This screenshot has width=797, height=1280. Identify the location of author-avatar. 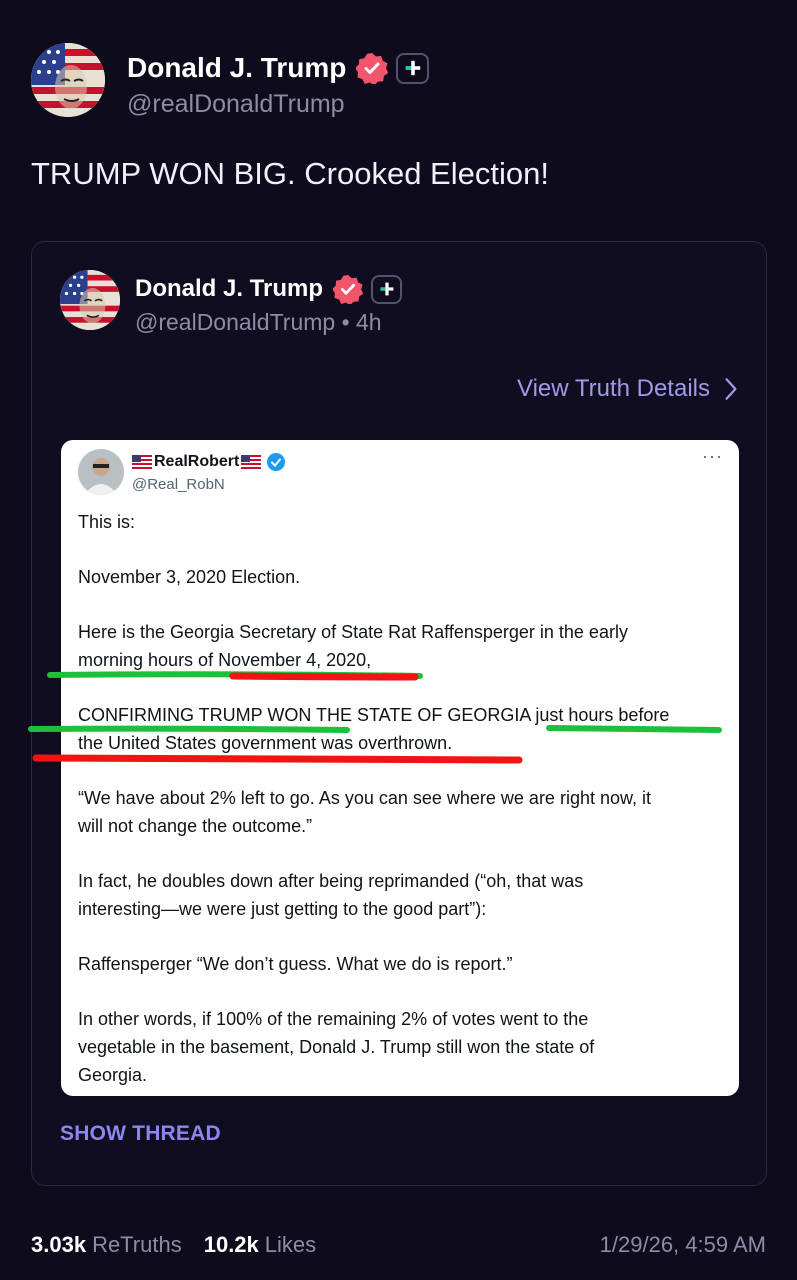
(68, 80).